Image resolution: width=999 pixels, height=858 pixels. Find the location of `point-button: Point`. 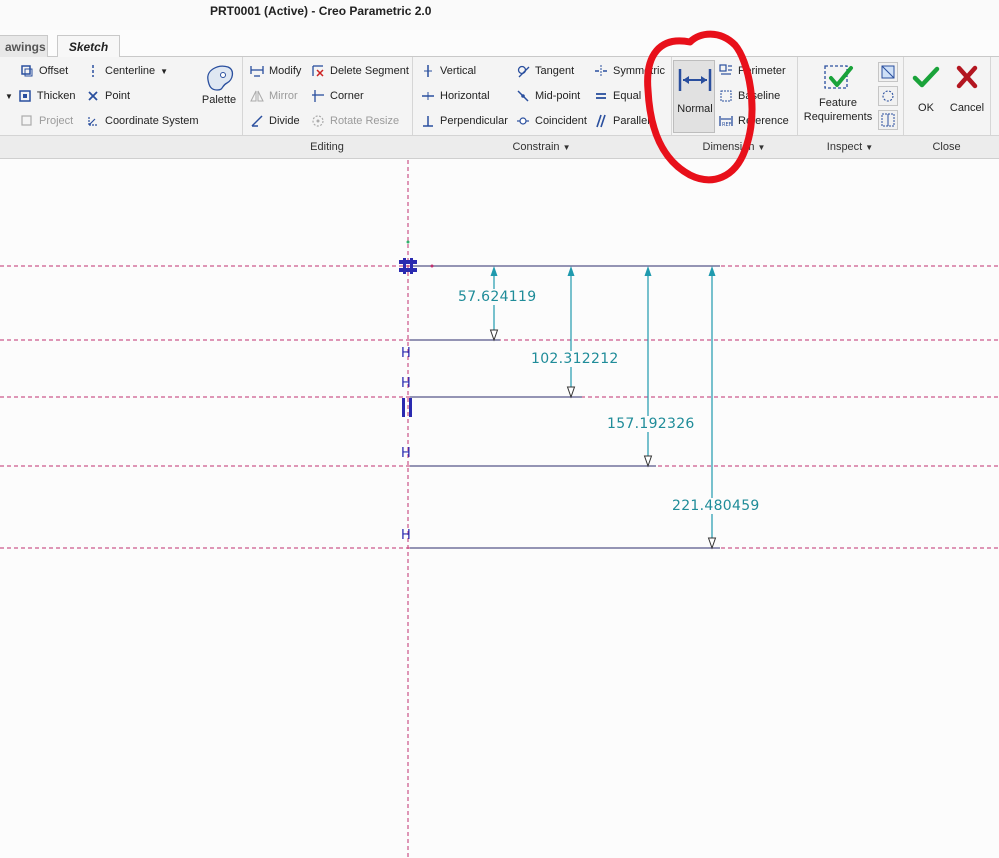

point-button: Point is located at coordinates (108, 96).